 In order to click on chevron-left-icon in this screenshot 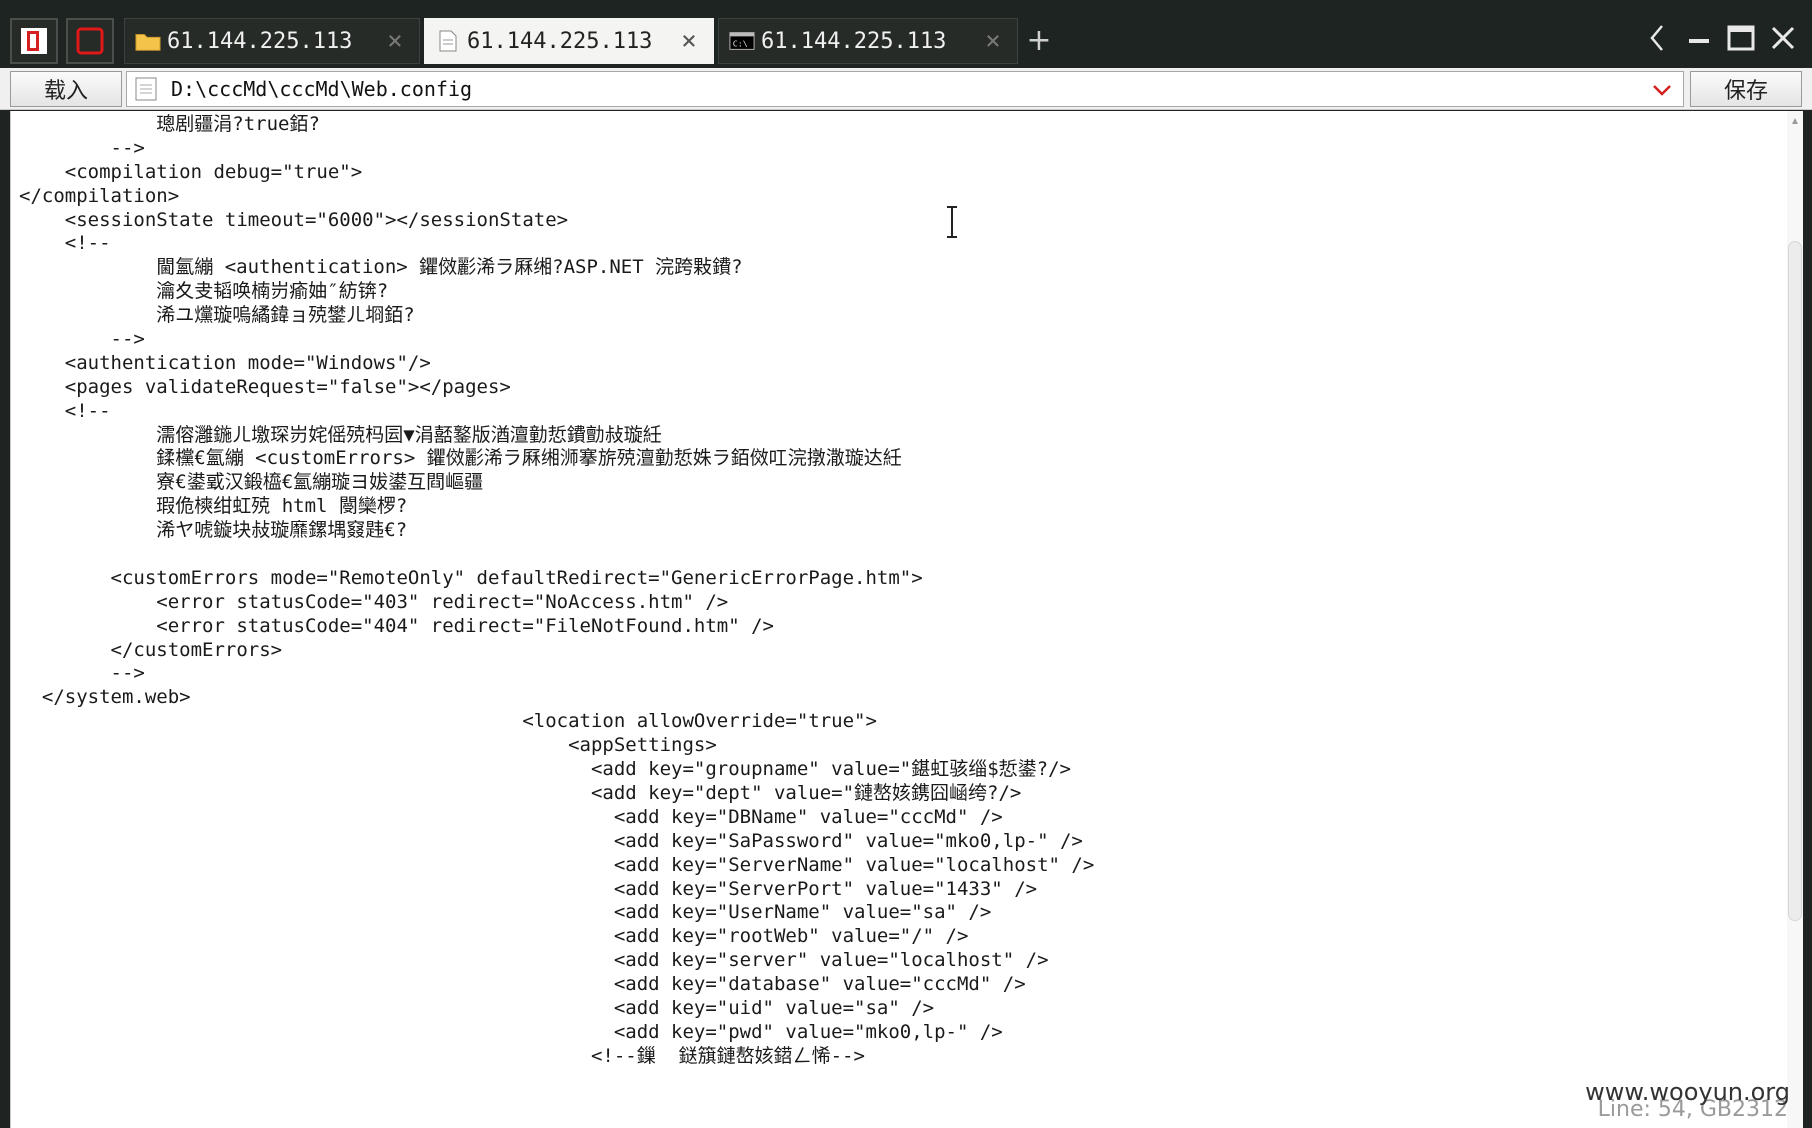, I will do `click(1656, 38)`.